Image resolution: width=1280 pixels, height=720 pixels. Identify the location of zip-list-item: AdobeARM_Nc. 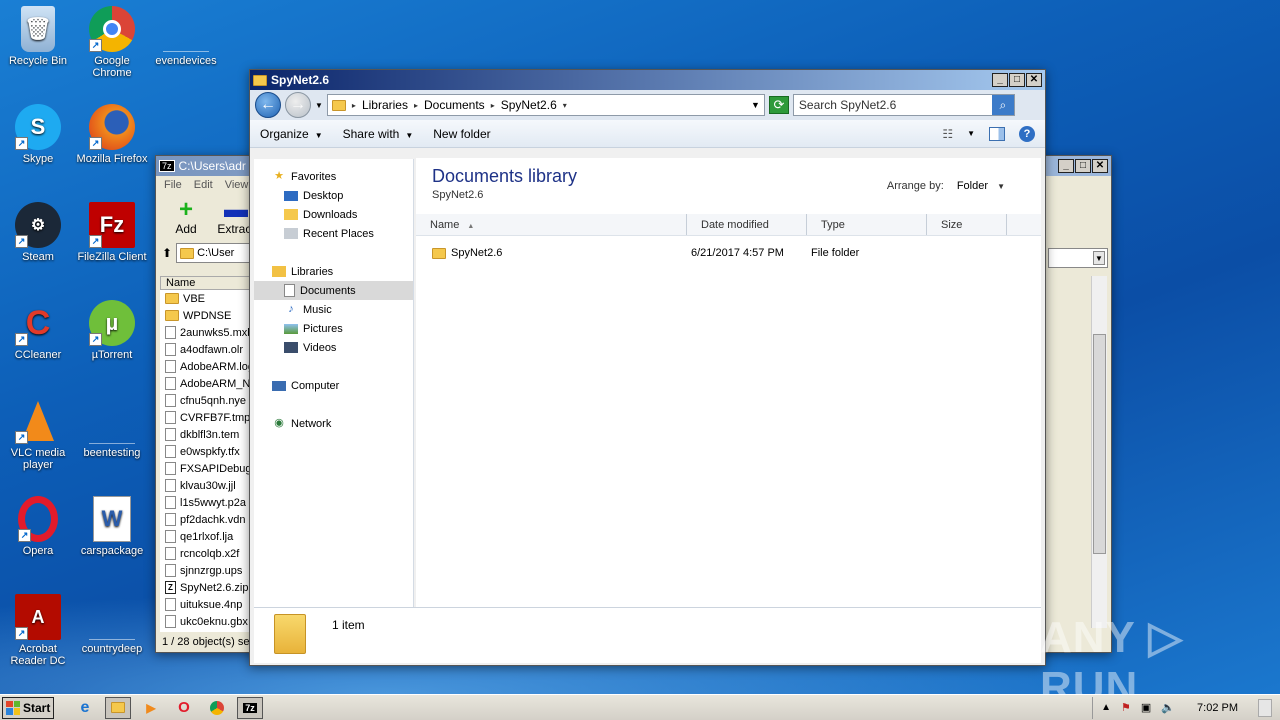
(205, 383).